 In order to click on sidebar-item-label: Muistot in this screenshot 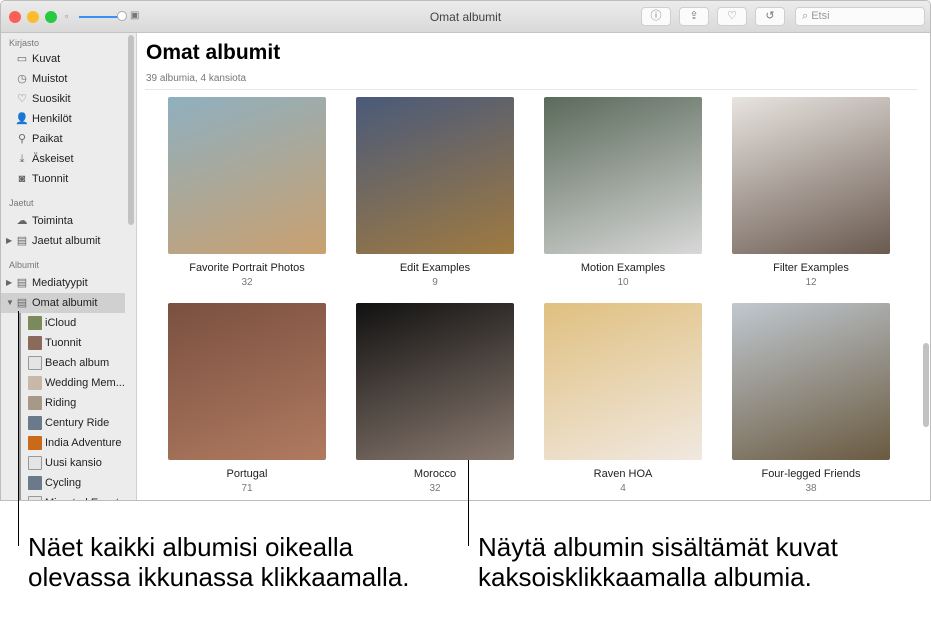, I will do `click(50, 79)`.